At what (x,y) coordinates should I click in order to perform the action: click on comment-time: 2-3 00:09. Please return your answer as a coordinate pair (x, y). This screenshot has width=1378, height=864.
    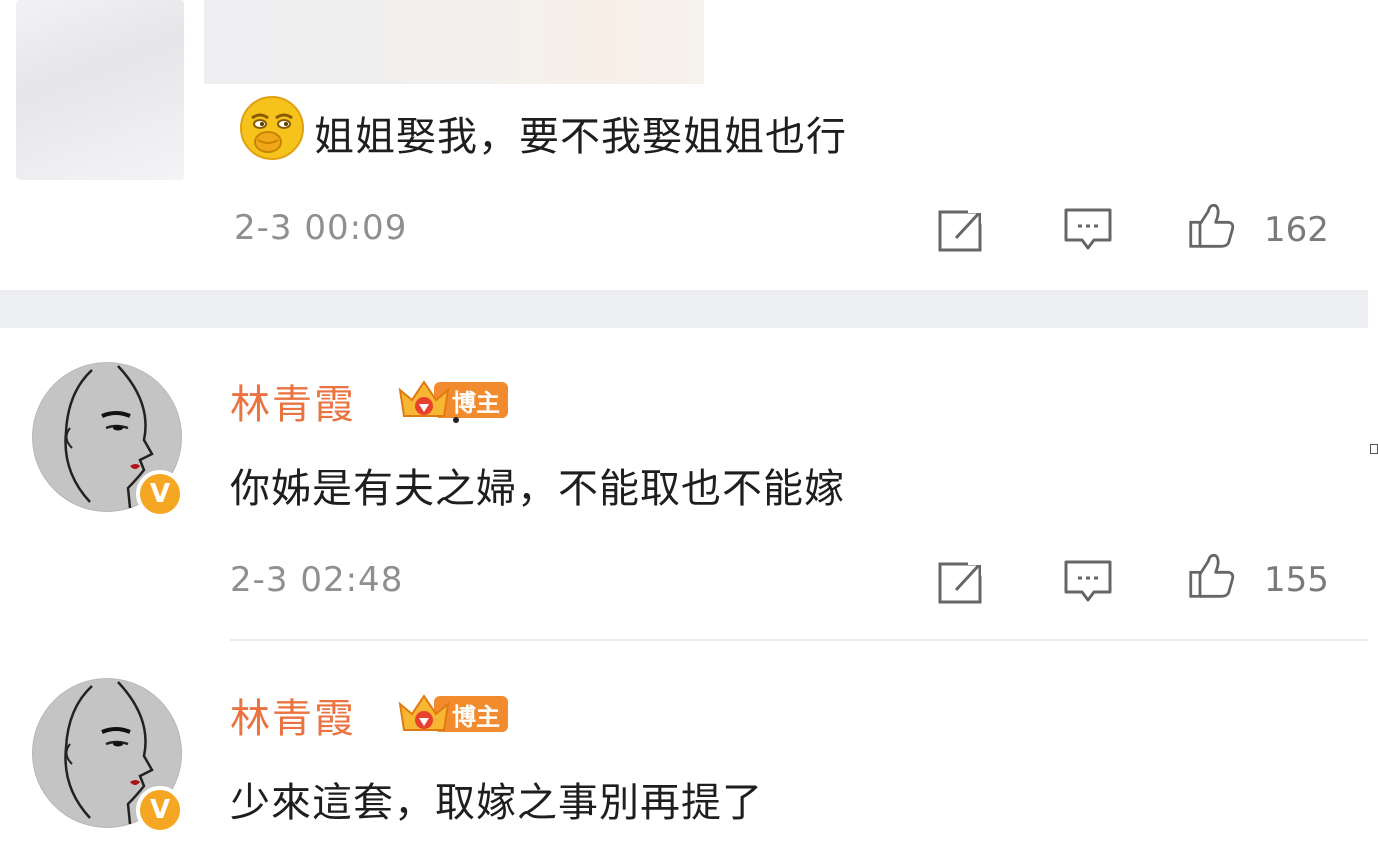
    Looking at the image, I should click on (321, 228).